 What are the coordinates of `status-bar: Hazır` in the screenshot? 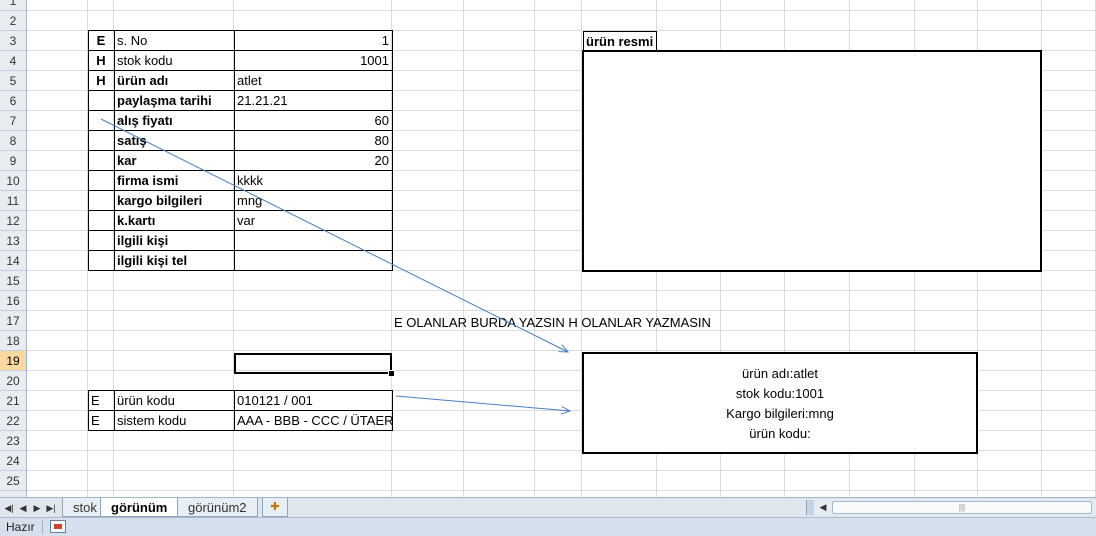 It's located at (548, 526).